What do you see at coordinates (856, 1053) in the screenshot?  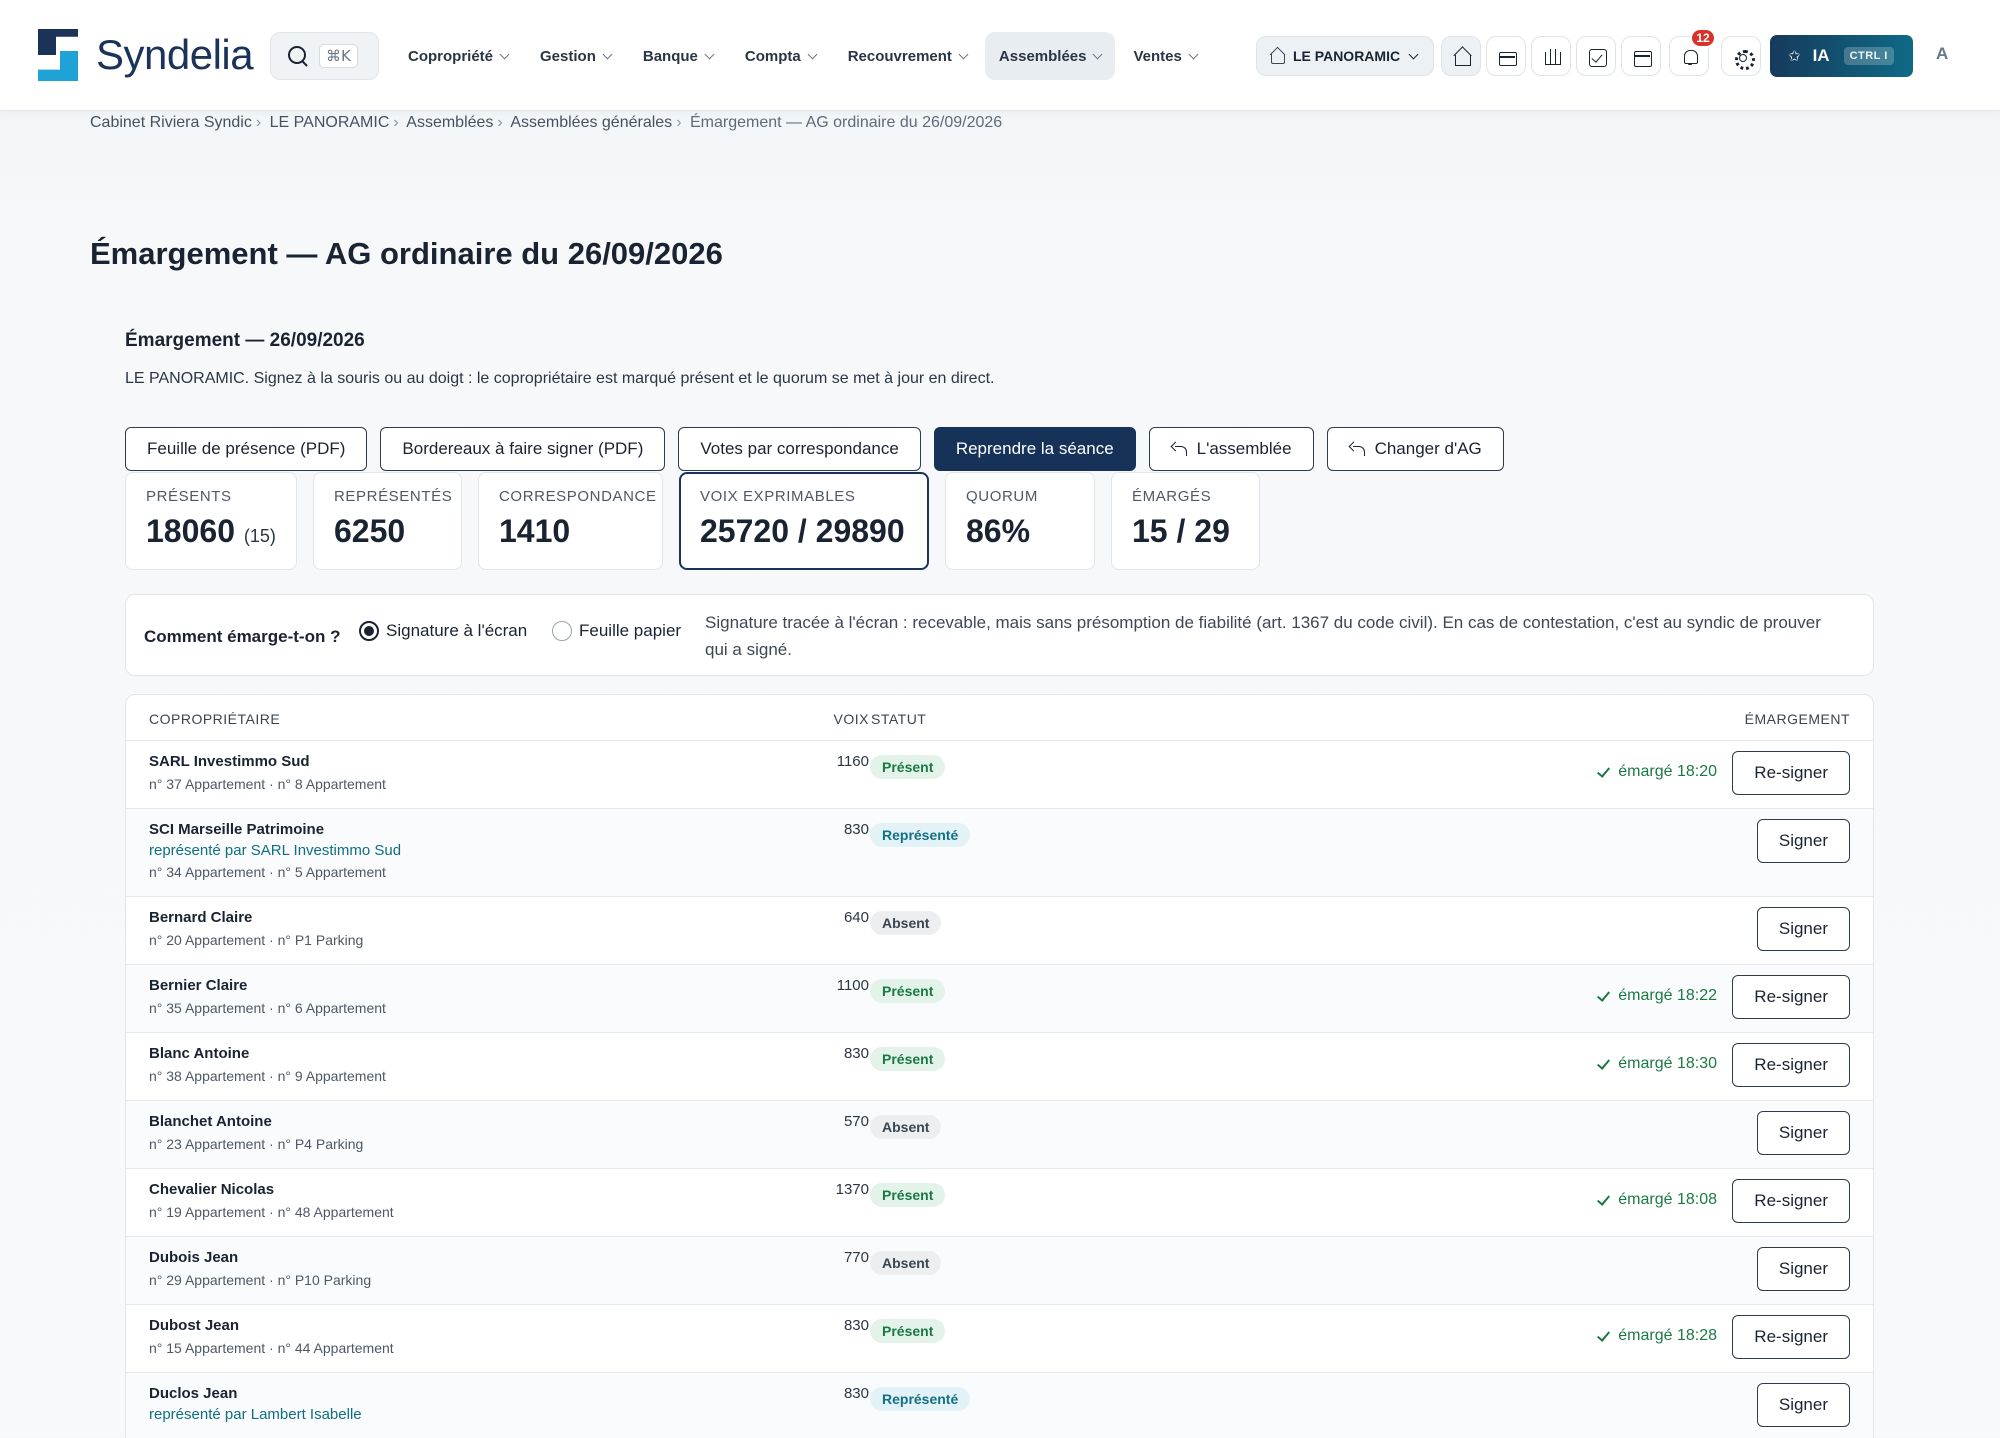 I see `owner-voix: 830` at bounding box center [856, 1053].